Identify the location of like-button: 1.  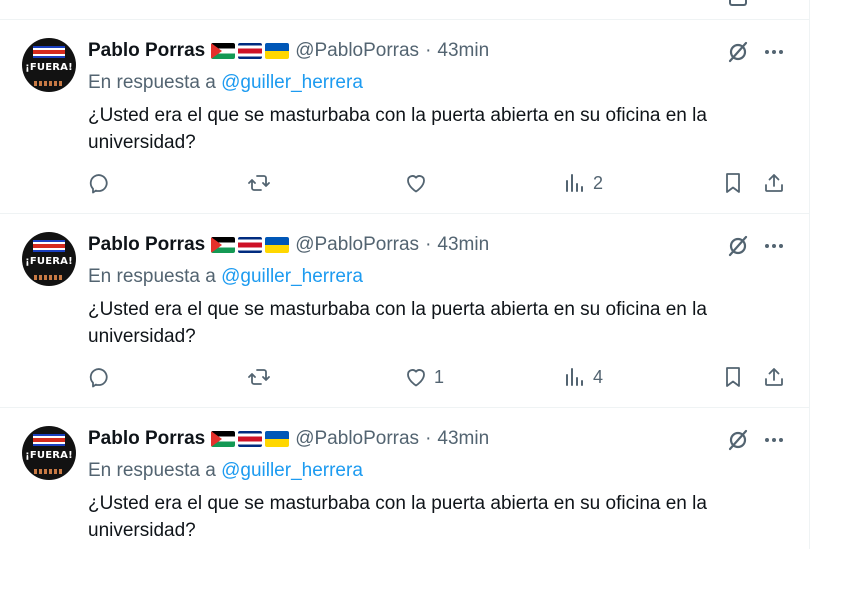
(424, 377).